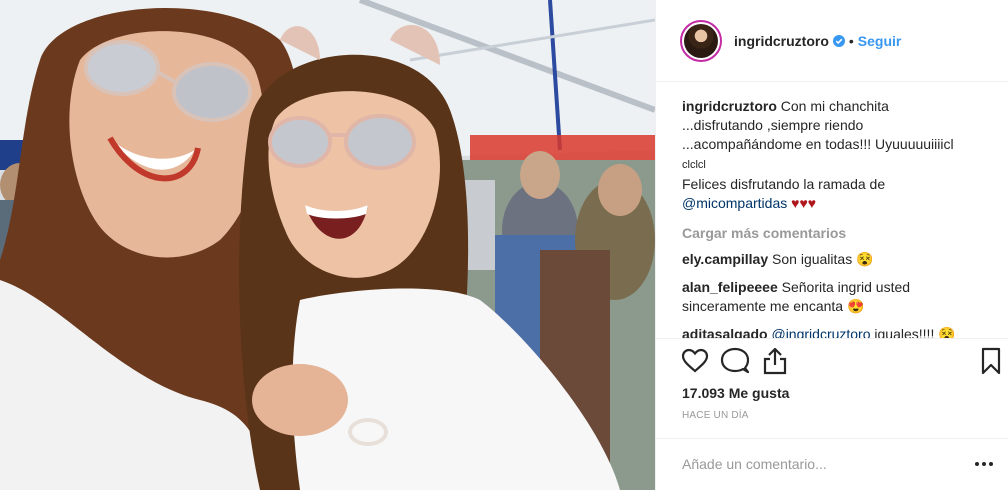  I want to click on avatar, so click(701, 40).